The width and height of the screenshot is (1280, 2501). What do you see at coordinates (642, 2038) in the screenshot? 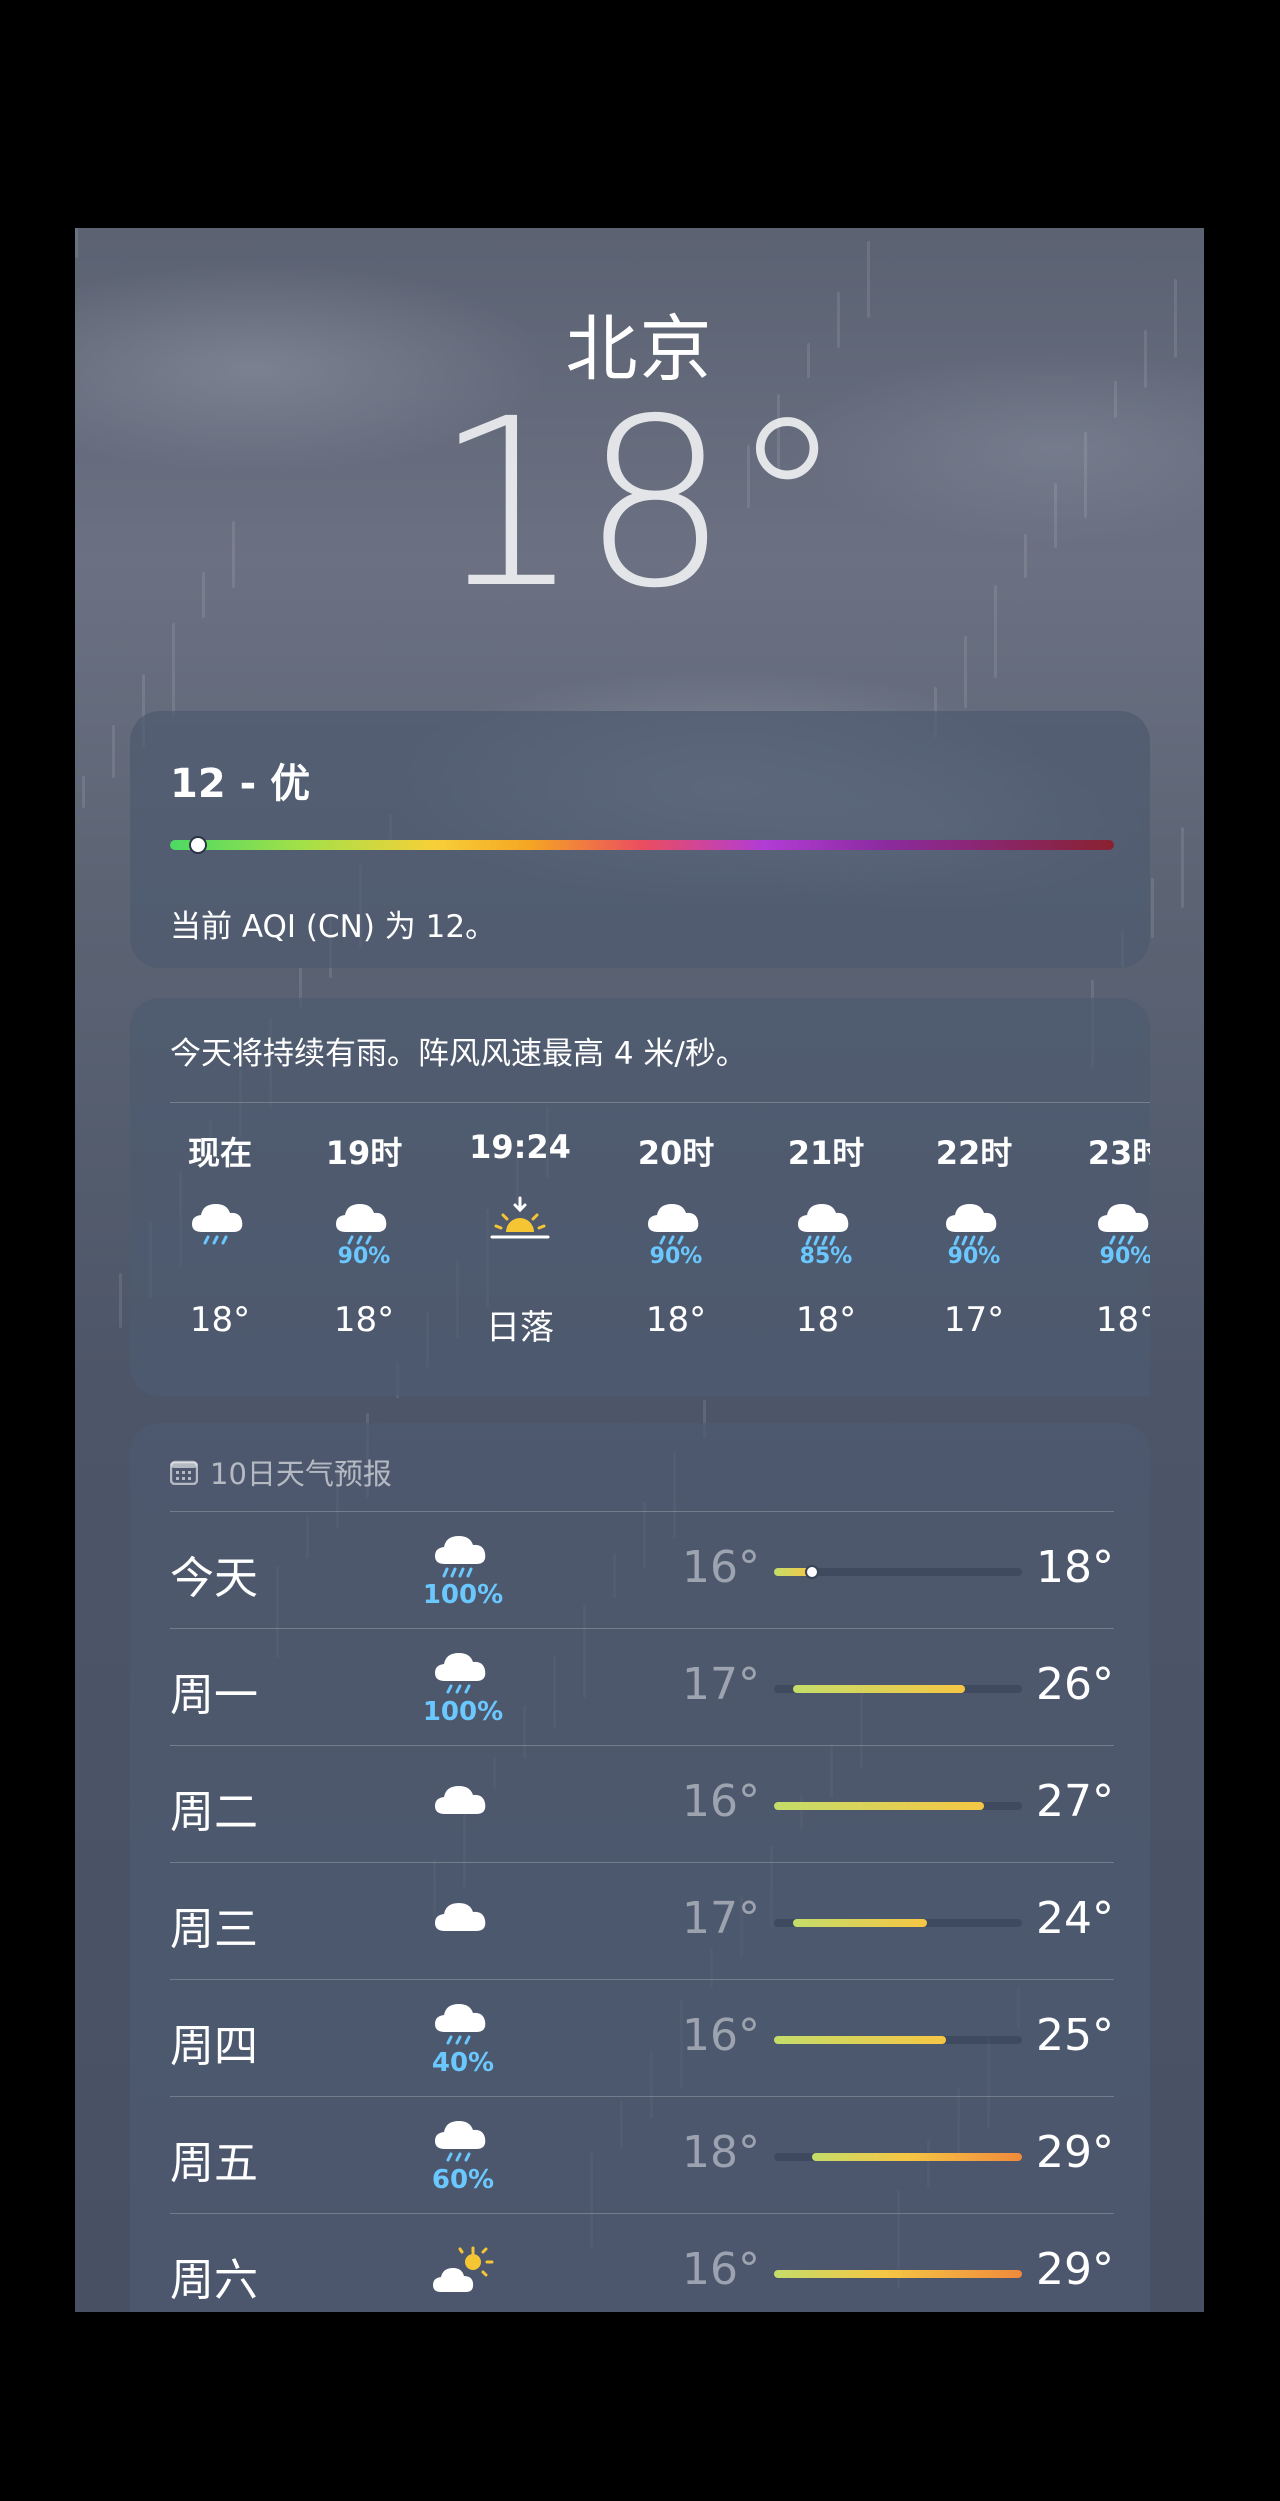
I see `day-row: 周四 40% 16° 25°` at bounding box center [642, 2038].